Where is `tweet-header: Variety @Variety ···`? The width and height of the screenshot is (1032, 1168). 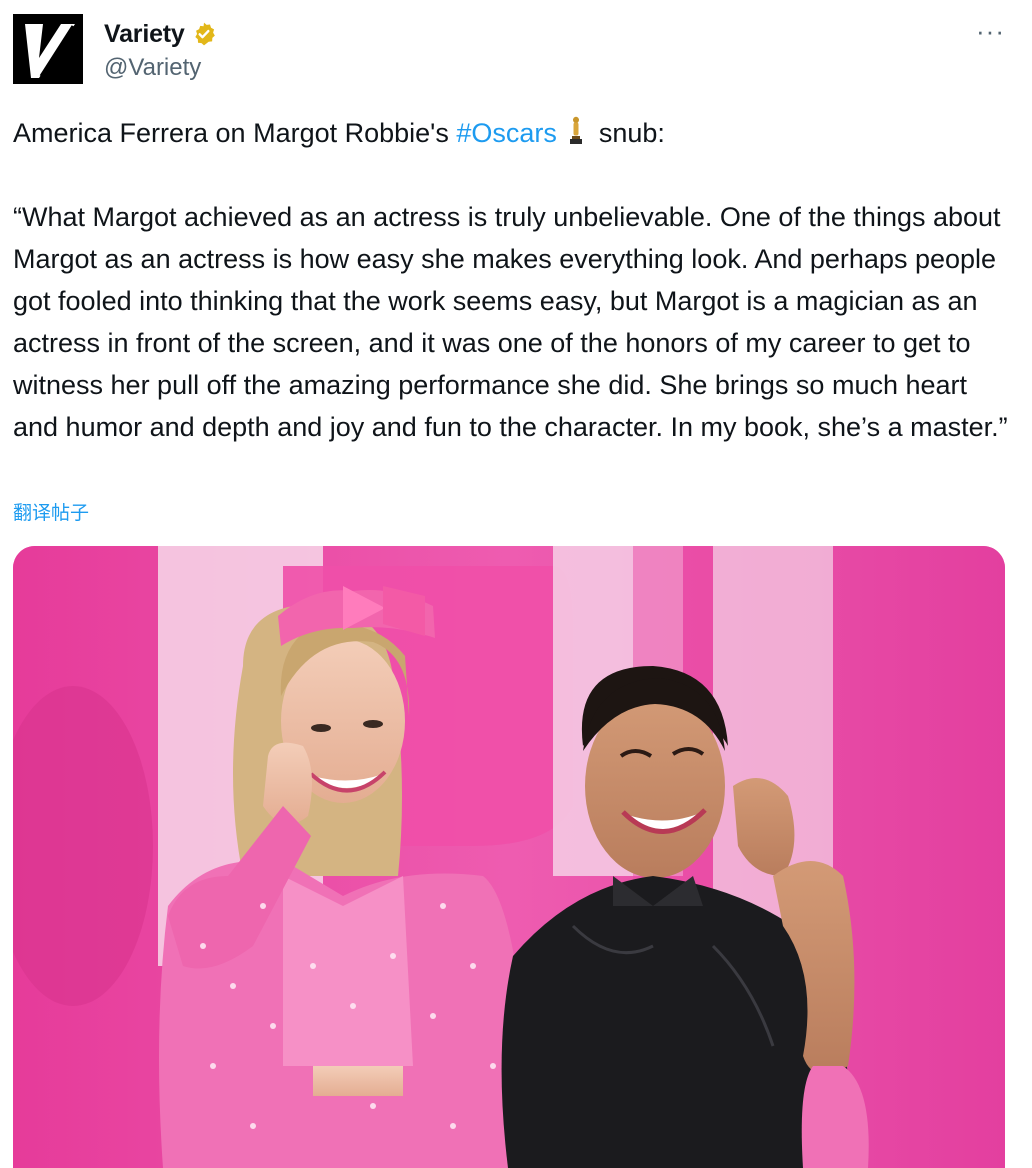 tweet-header: Variety @Variety ··· is located at coordinates (516, 50).